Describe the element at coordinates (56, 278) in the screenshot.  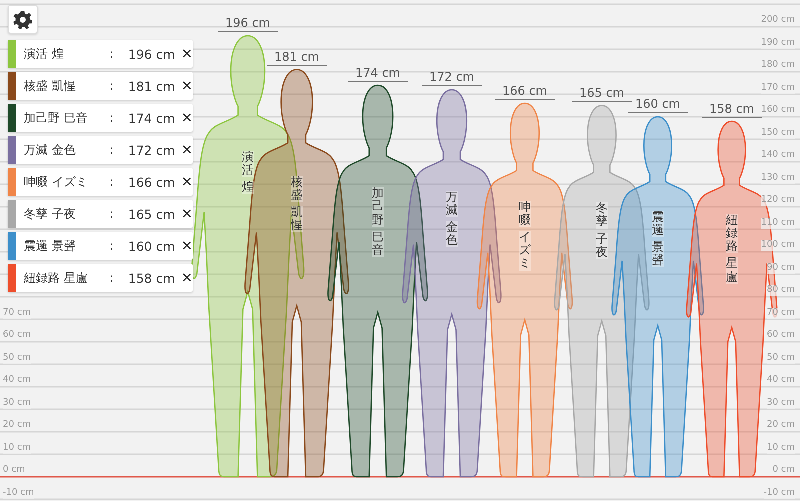
I see `person-name: 紐録路 星盧` at that location.